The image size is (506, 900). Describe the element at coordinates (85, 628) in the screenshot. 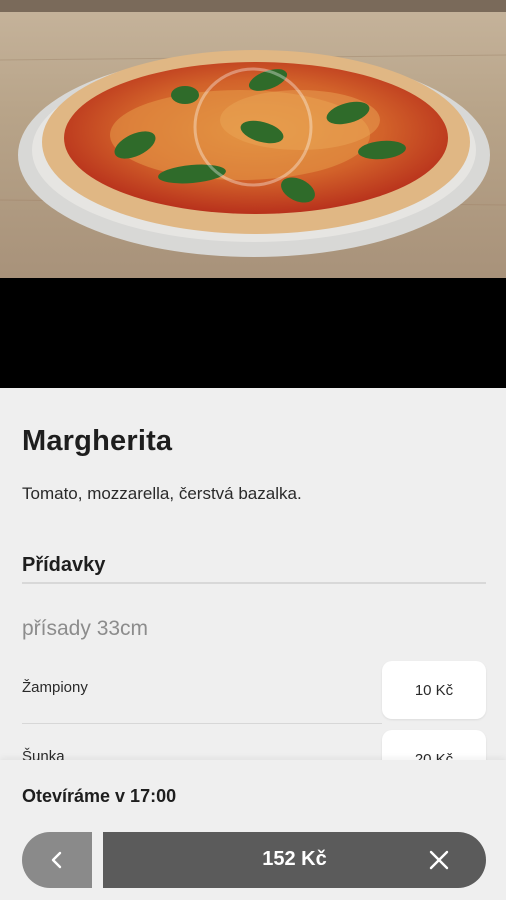

I see `extras-group-title: přísady 33cm` at that location.